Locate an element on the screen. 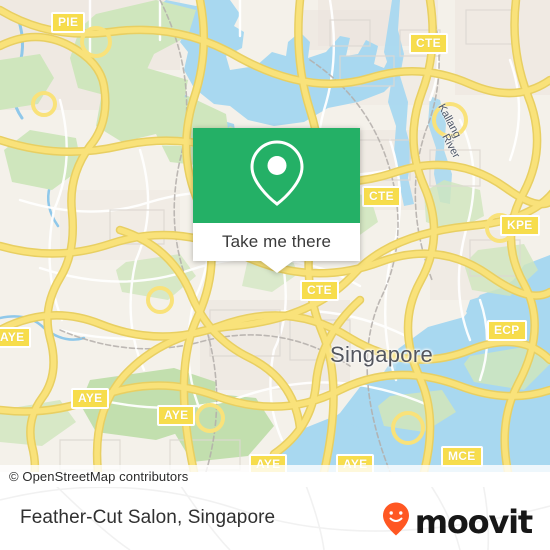 Image resolution: width=550 pixels, height=550 pixels. highway-shield-ecp: ECP is located at coordinates (507, 330).